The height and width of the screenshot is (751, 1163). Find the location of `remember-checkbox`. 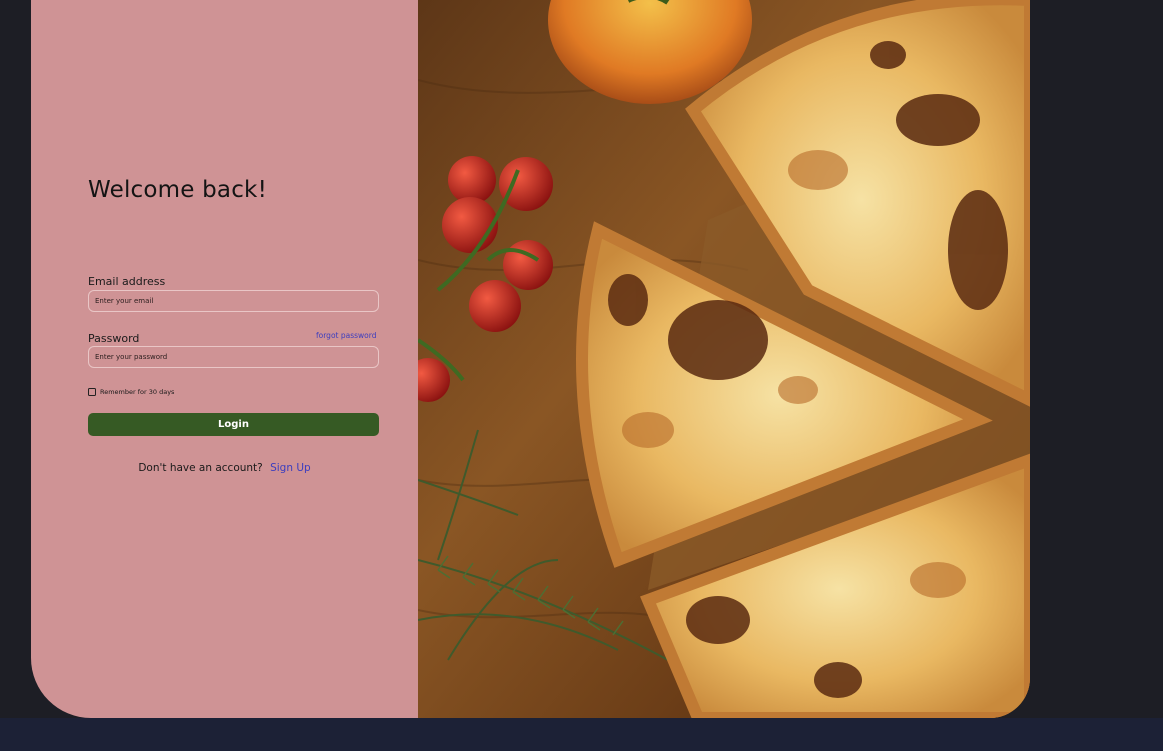

remember-checkbox is located at coordinates (92, 392).